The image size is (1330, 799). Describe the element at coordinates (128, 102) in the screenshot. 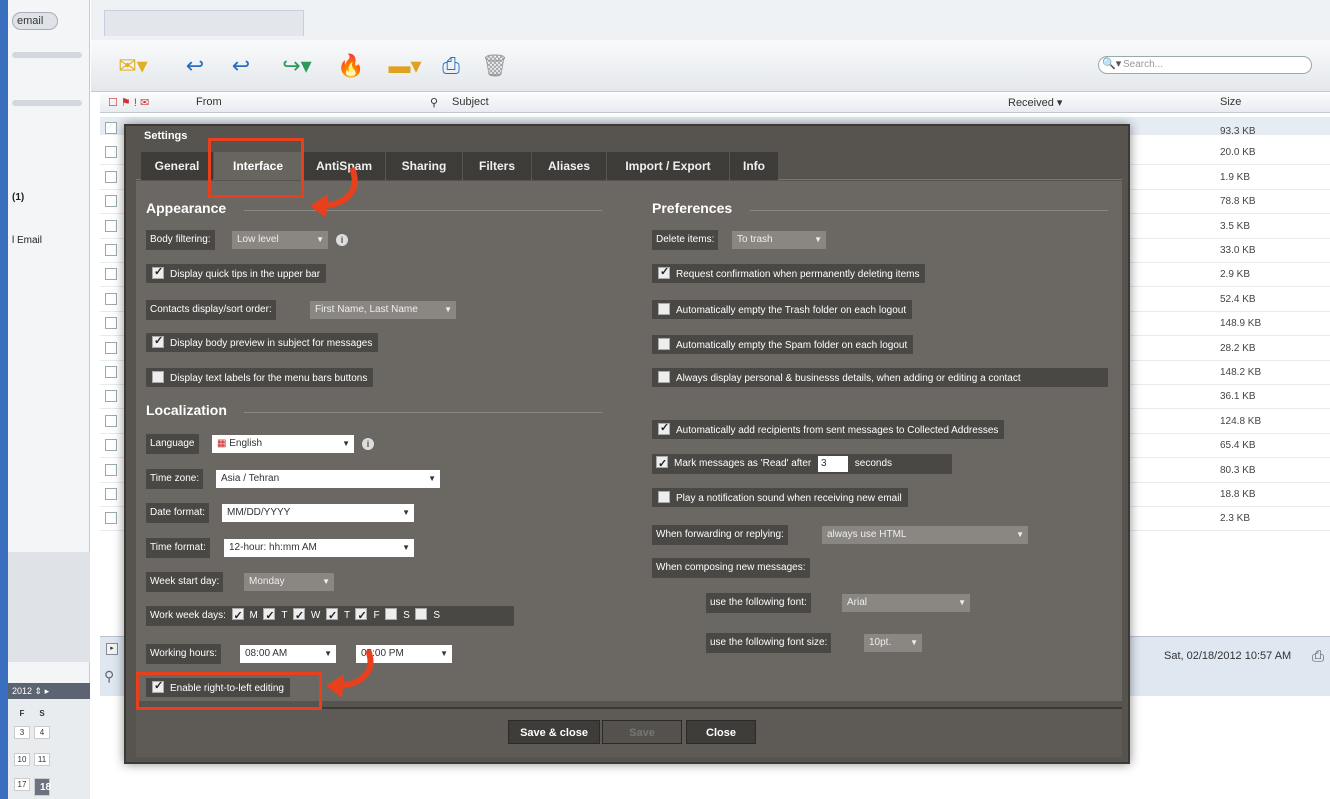

I see `flag-icon: ☐ ⚑ ! ✉` at that location.